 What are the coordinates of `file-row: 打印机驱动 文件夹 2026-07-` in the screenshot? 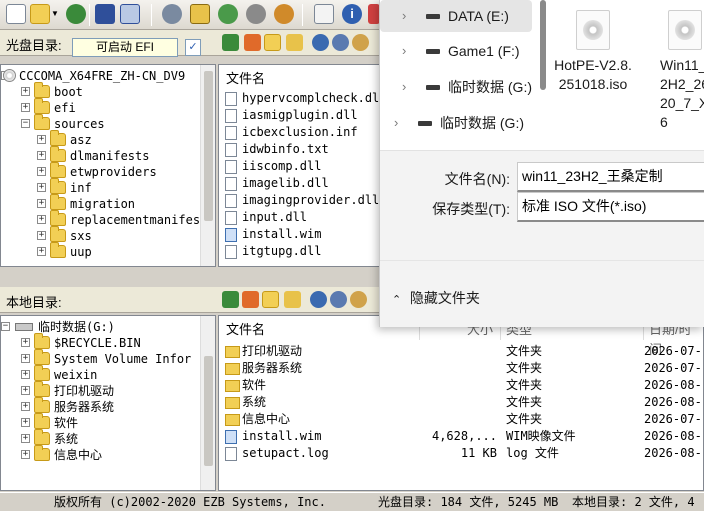 It's located at (463, 351).